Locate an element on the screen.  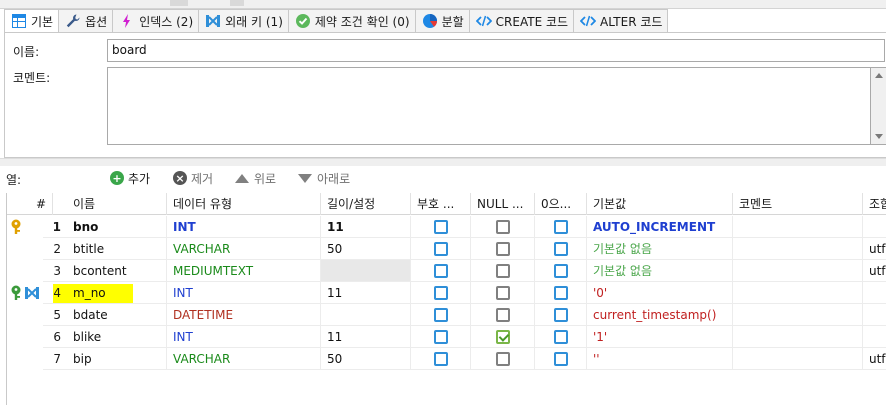
remove-column-button: × 제거 is located at coordinates (193, 178).